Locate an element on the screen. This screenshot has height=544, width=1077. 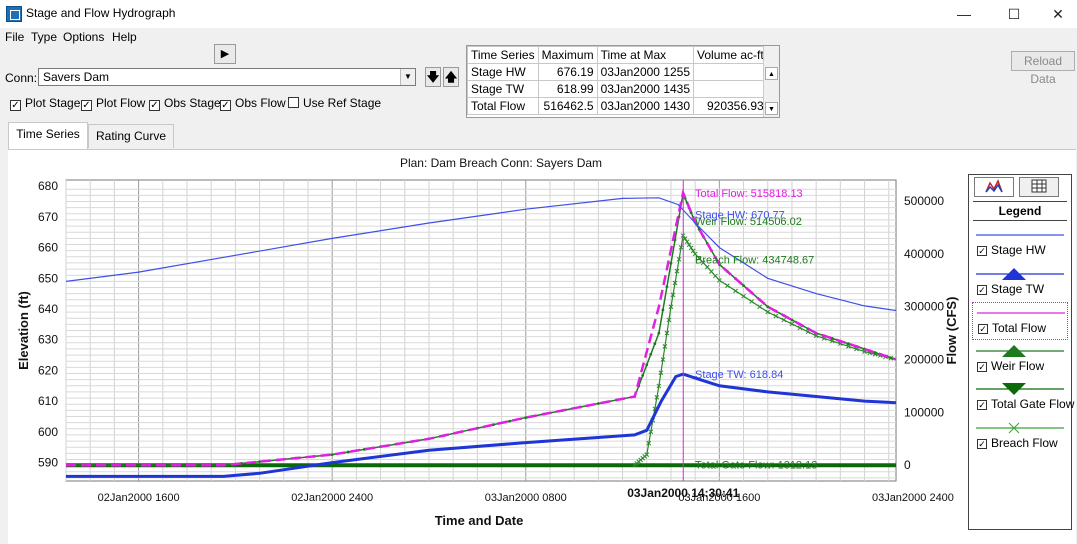
minimize-button: — is located at coordinates (964, 14).